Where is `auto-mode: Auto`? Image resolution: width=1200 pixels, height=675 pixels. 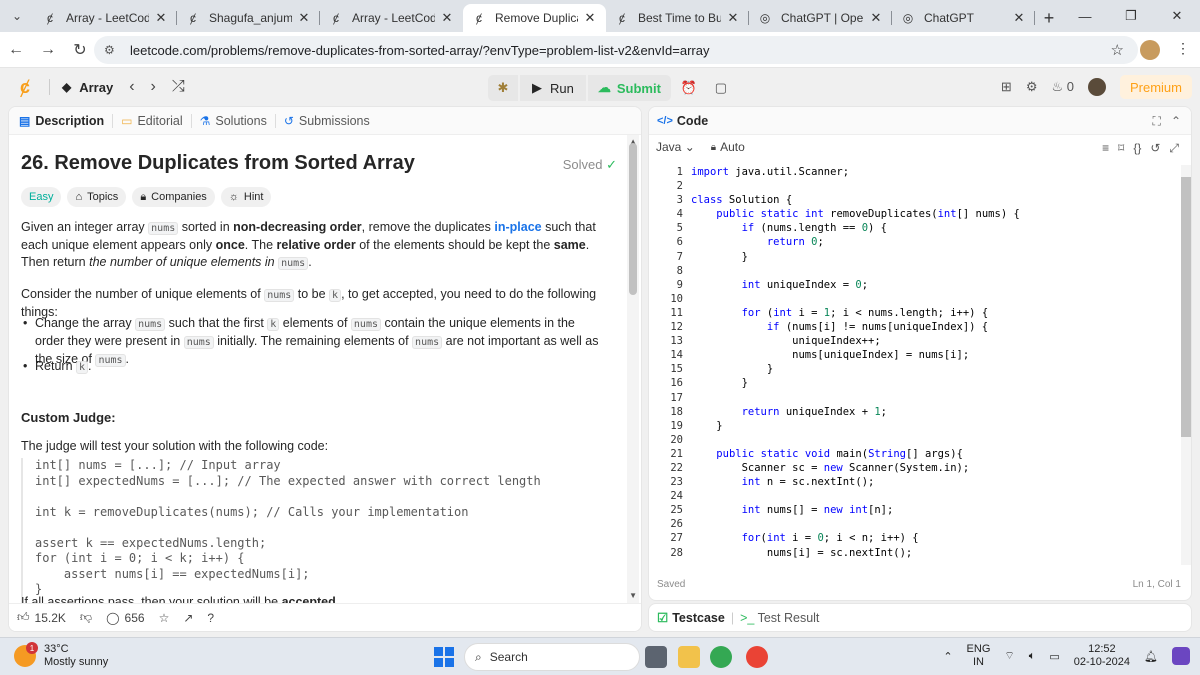
auto-mode: Auto is located at coordinates (732, 147).